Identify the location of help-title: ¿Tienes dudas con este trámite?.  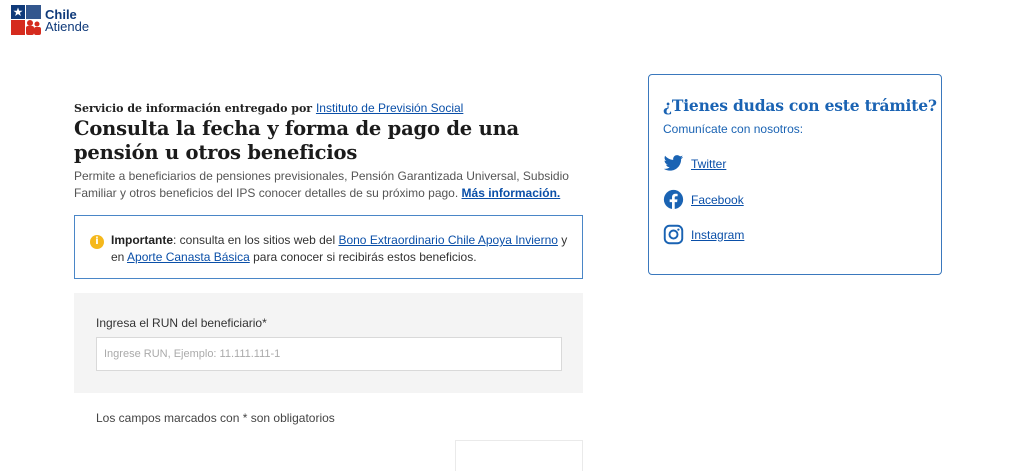
(800, 105).